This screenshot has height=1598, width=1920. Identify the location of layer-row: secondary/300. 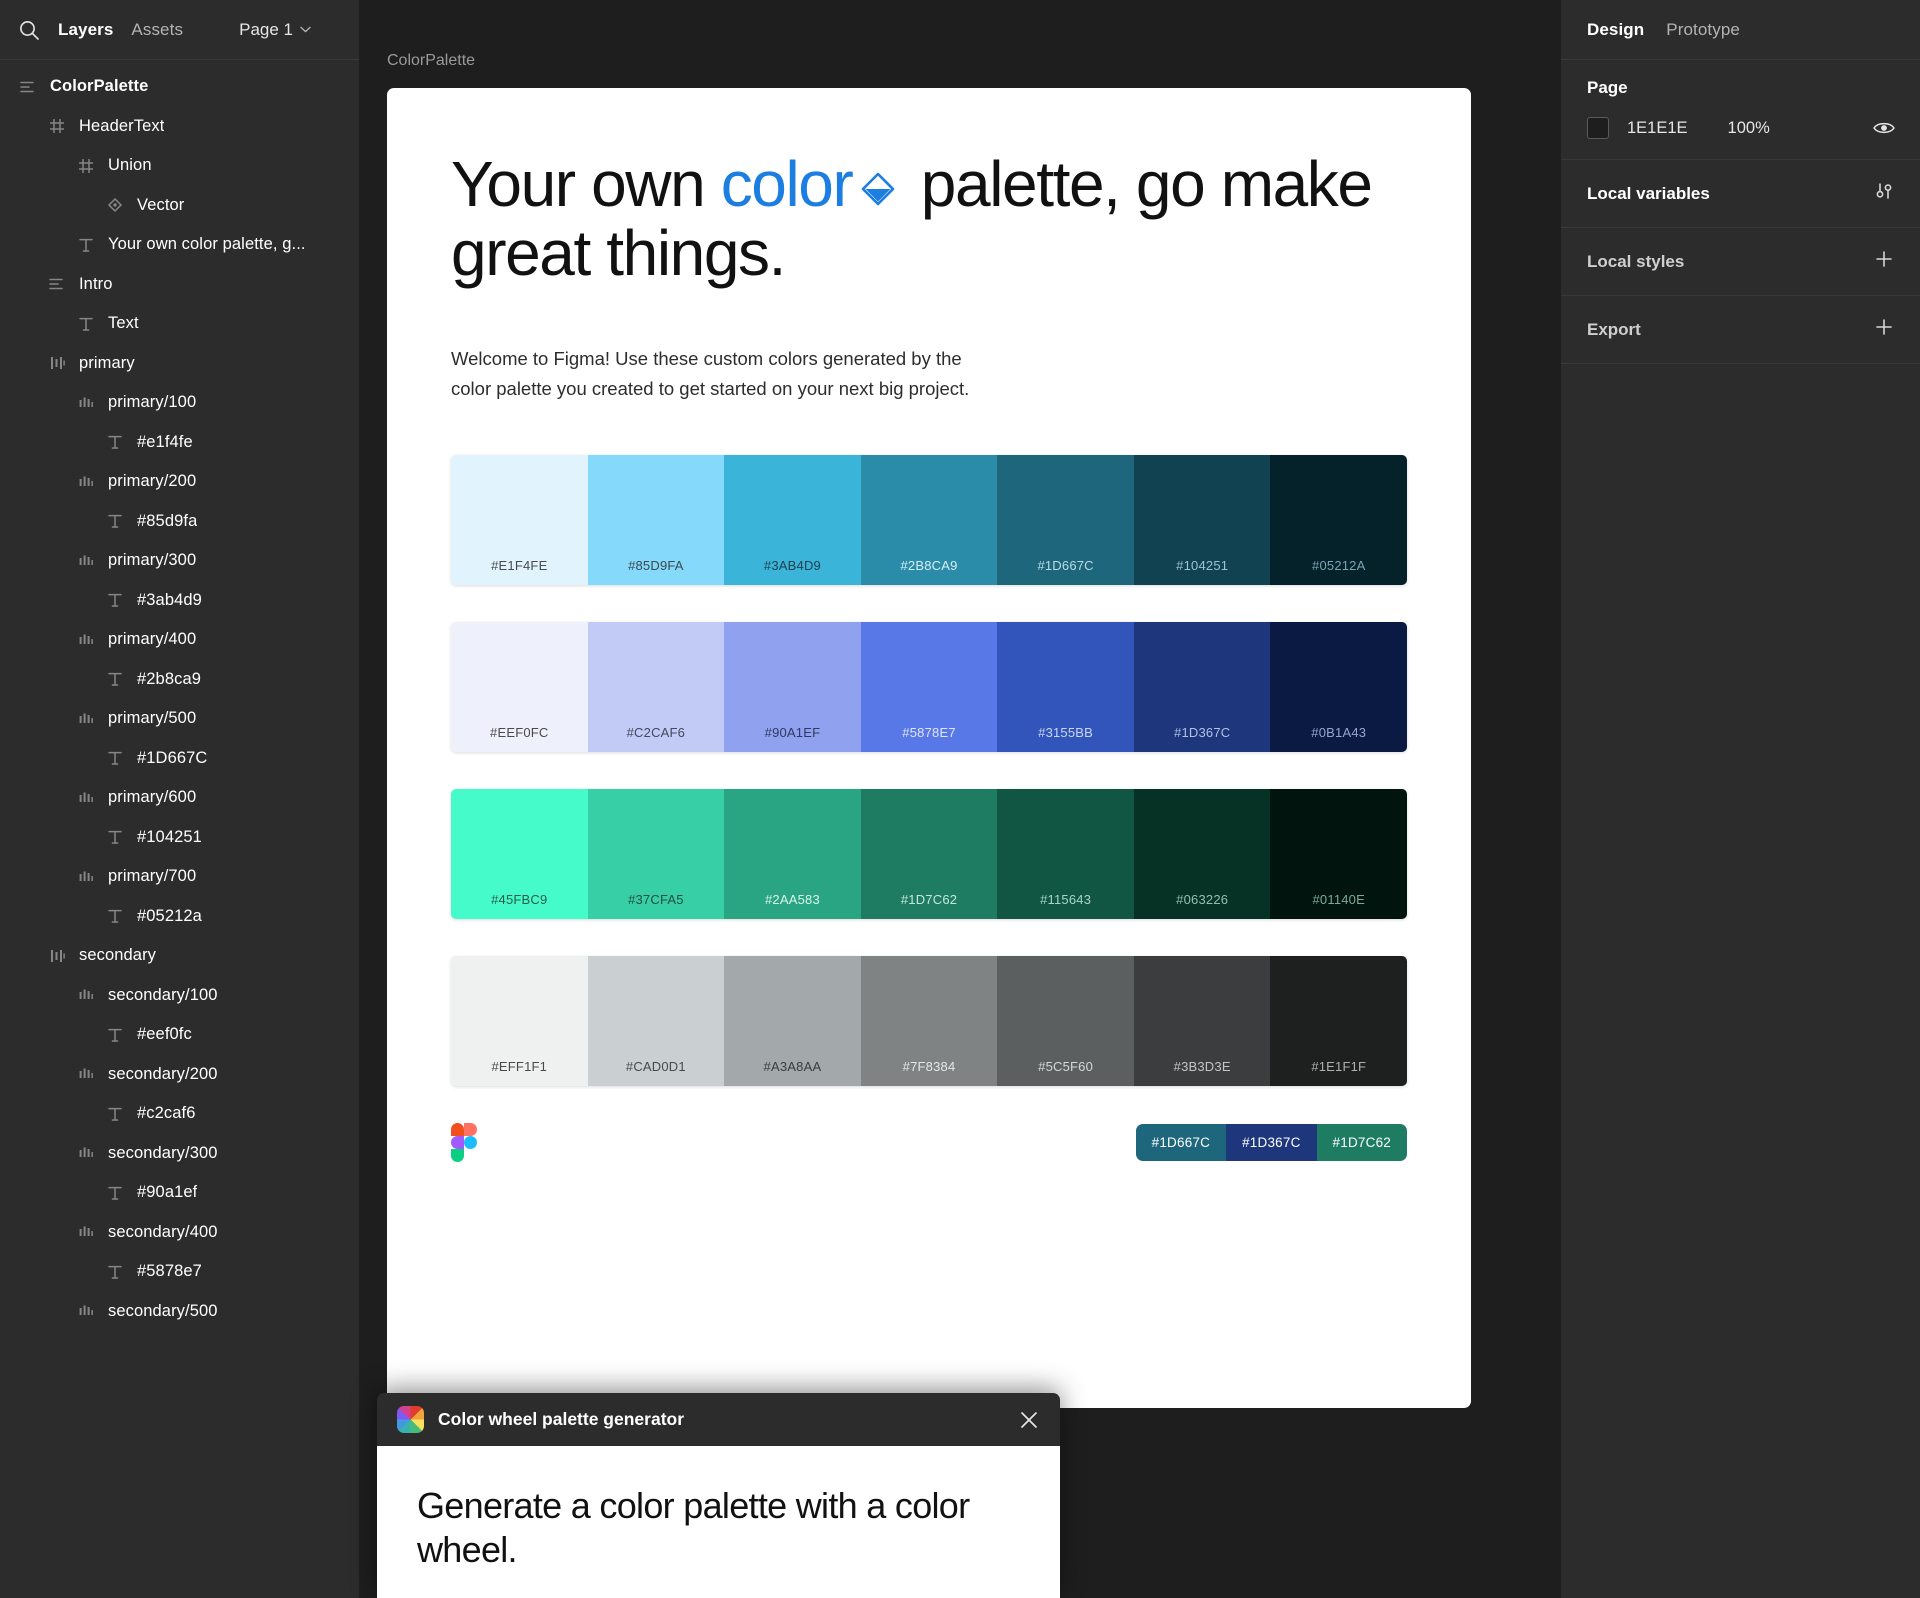
(179, 1154).